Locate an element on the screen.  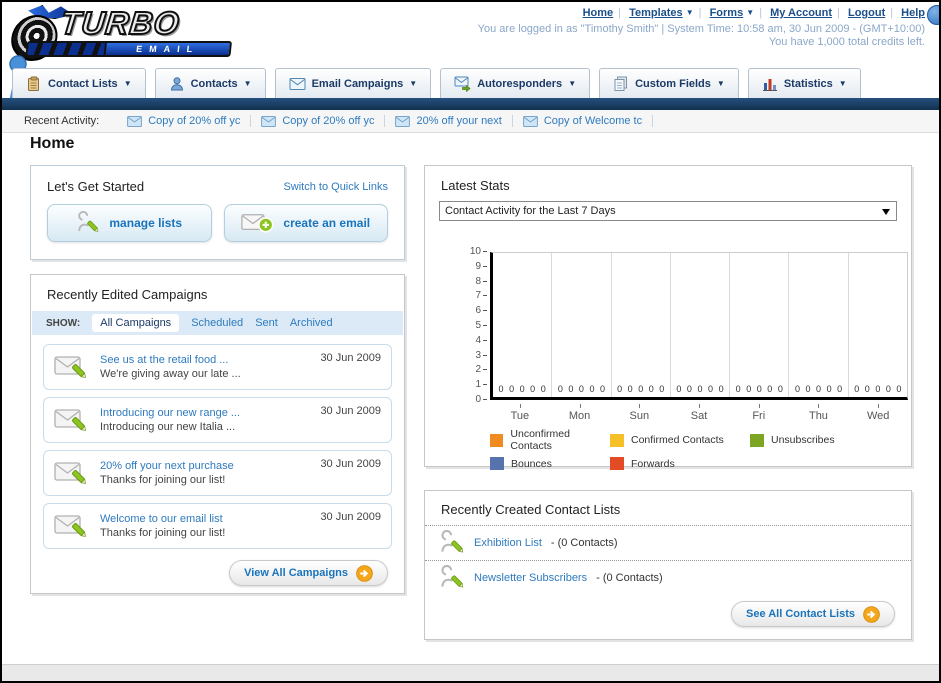
y-tick-label: 0 is located at coordinates (481, 399).